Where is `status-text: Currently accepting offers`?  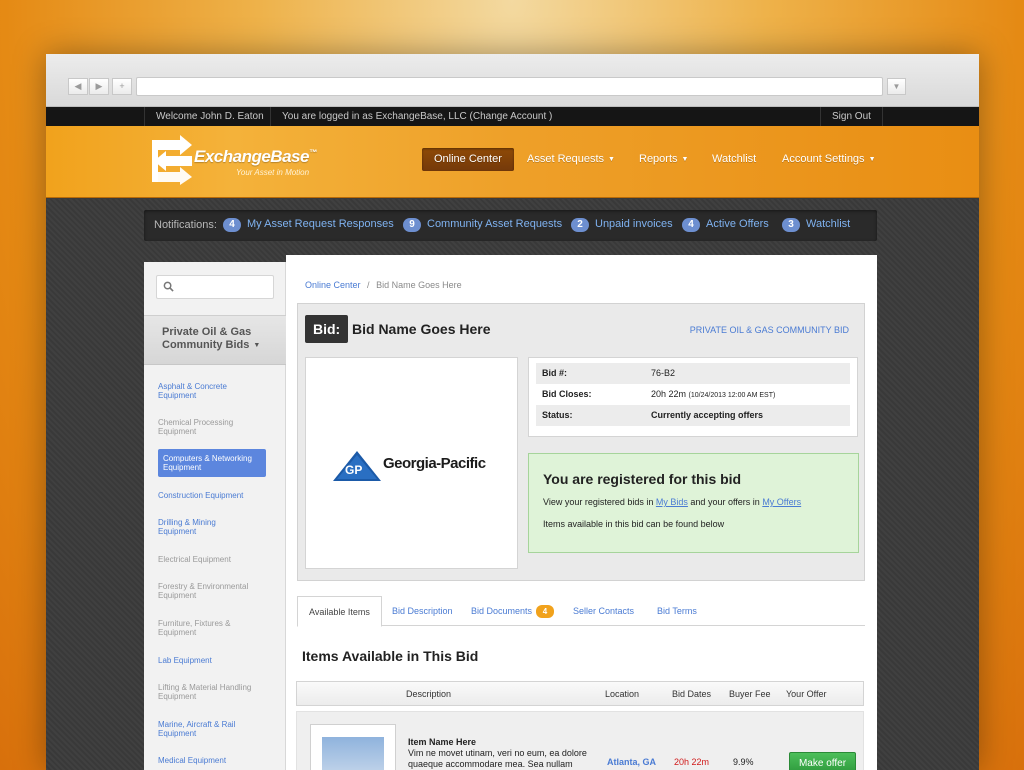 status-text: Currently accepting offers is located at coordinates (707, 415).